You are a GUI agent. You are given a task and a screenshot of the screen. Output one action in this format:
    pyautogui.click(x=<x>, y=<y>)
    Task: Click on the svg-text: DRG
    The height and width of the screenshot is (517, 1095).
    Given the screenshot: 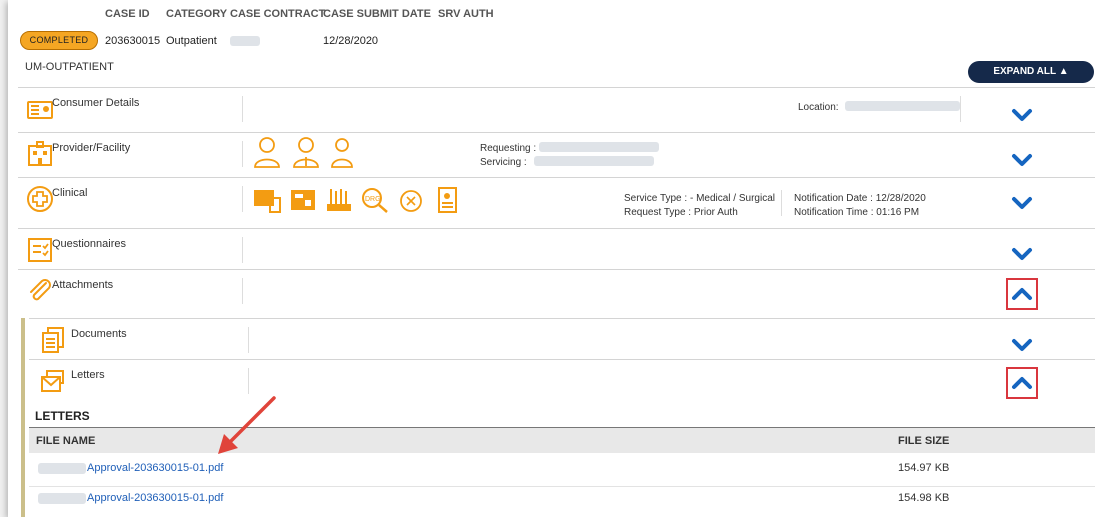 What is the action you would take?
    pyautogui.click(x=373, y=199)
    